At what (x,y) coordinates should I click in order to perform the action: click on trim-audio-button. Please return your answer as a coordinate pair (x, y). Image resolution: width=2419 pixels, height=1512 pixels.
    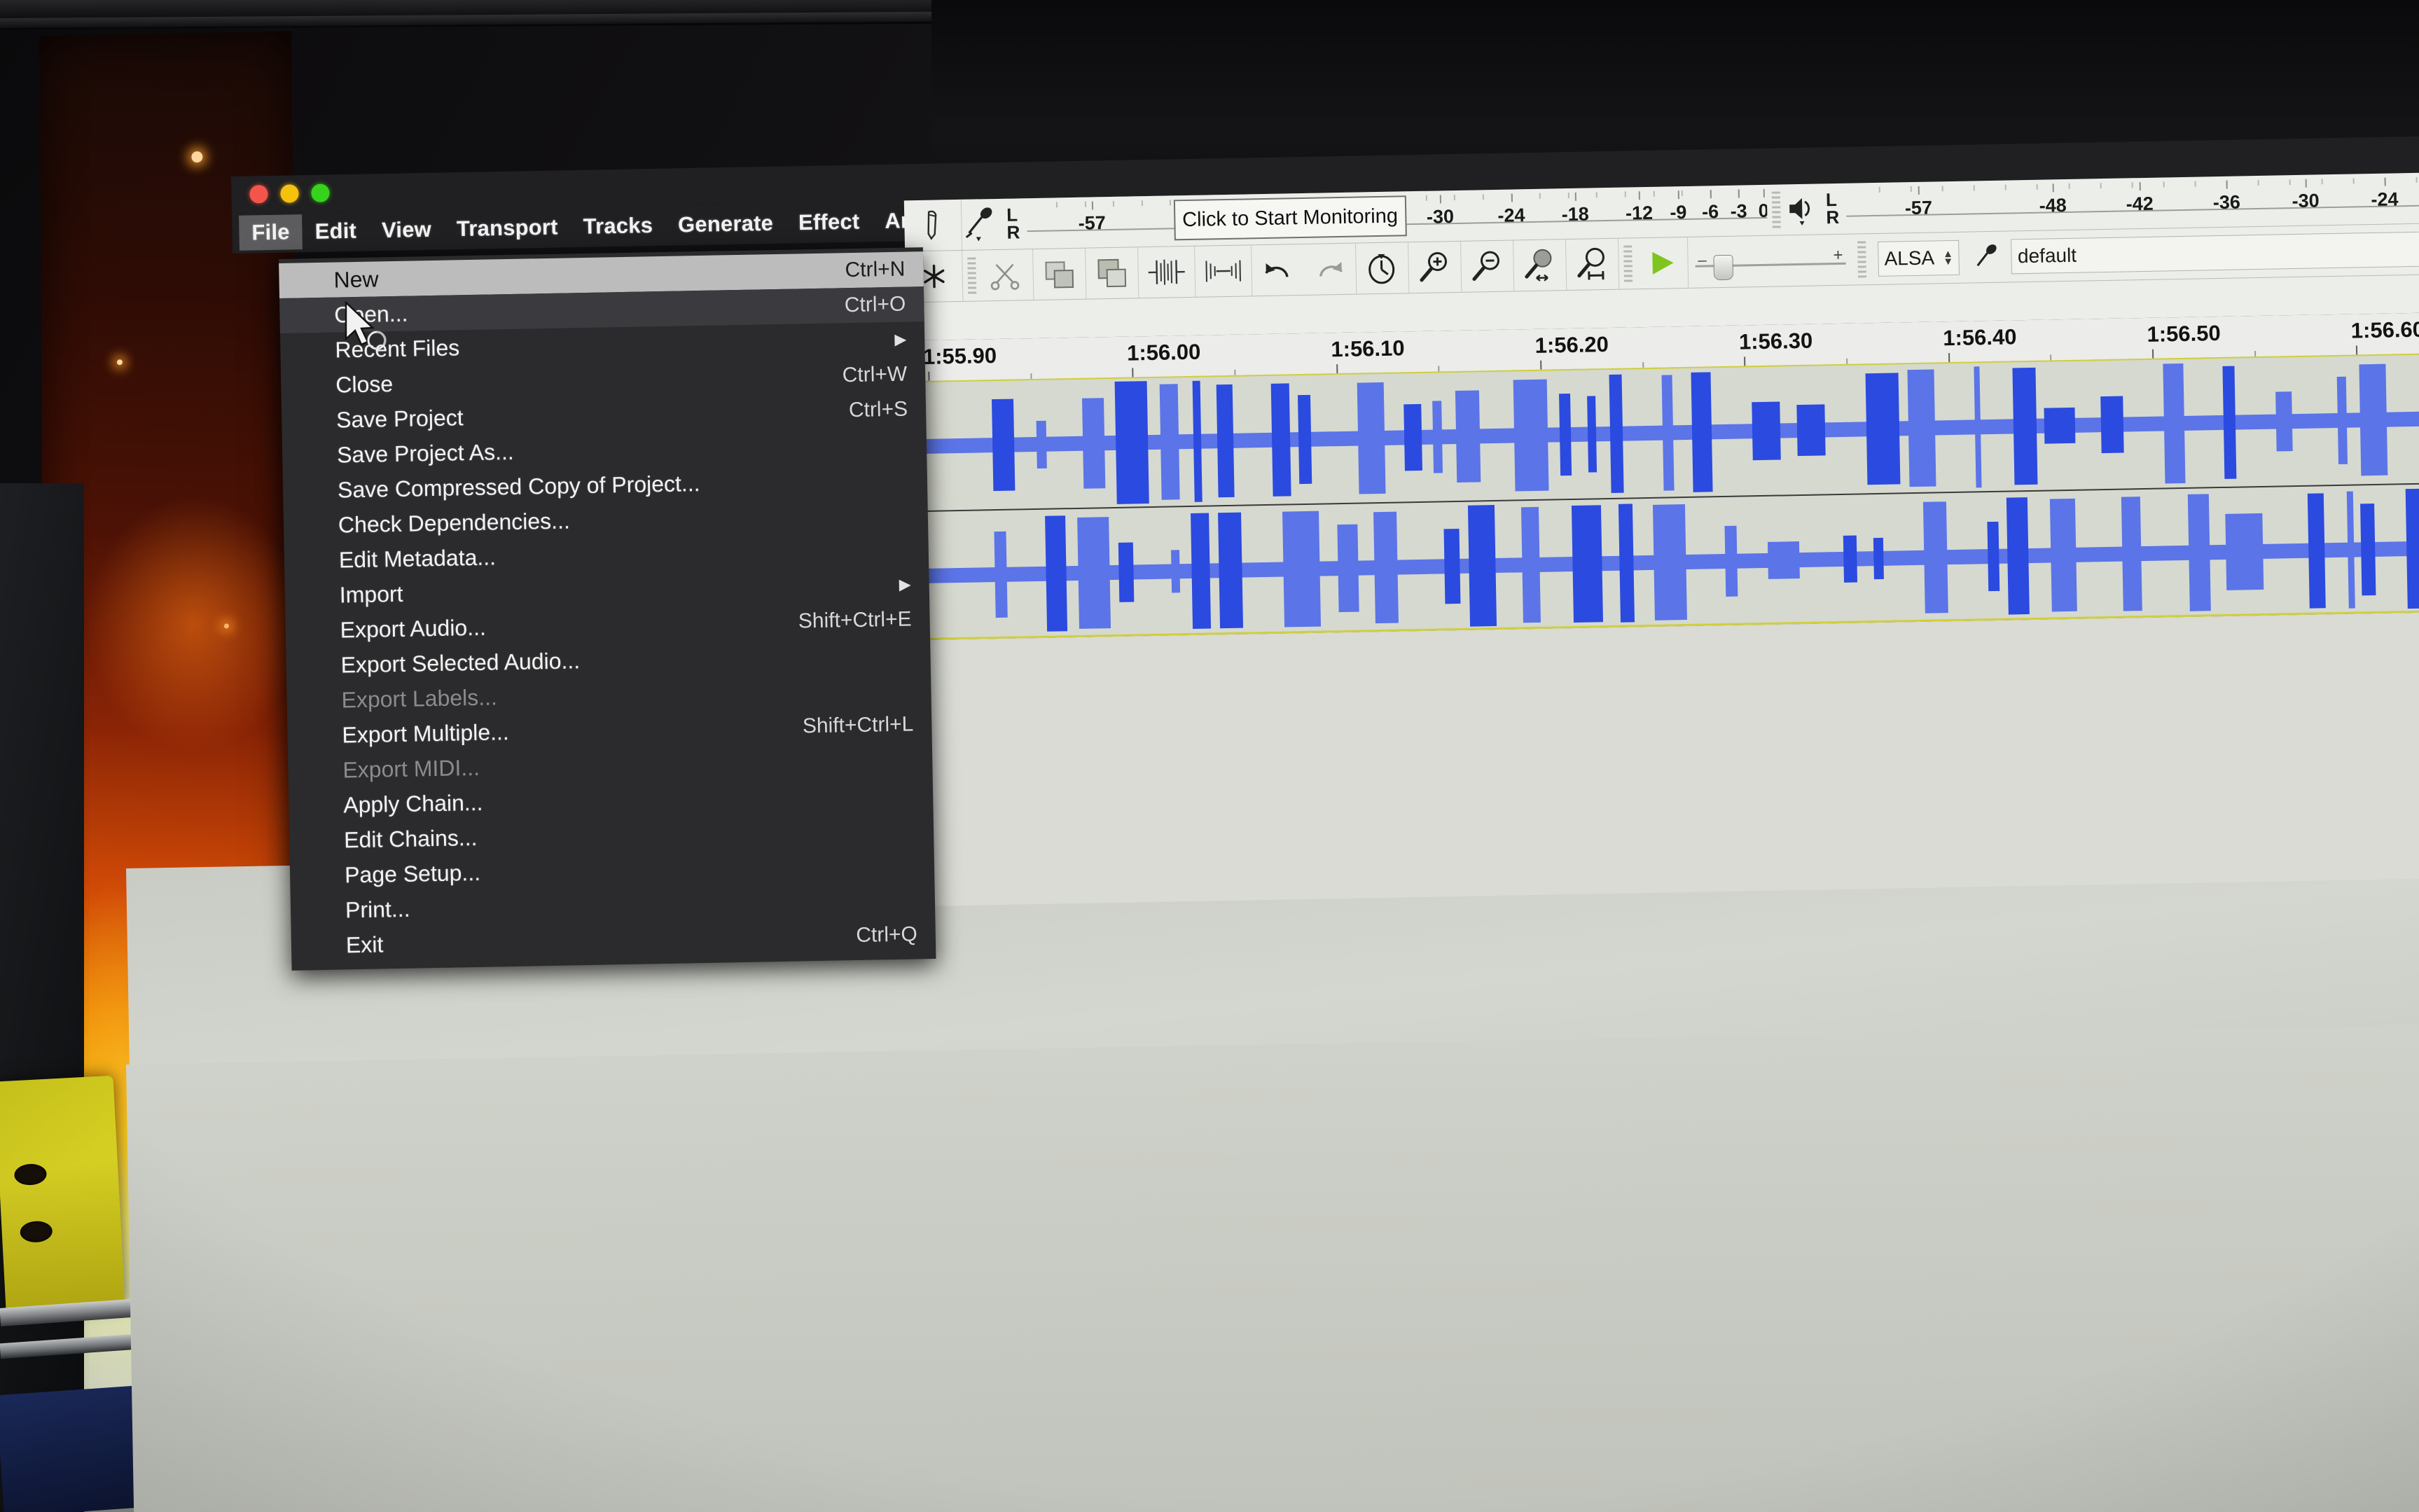
    Looking at the image, I should click on (1167, 272).